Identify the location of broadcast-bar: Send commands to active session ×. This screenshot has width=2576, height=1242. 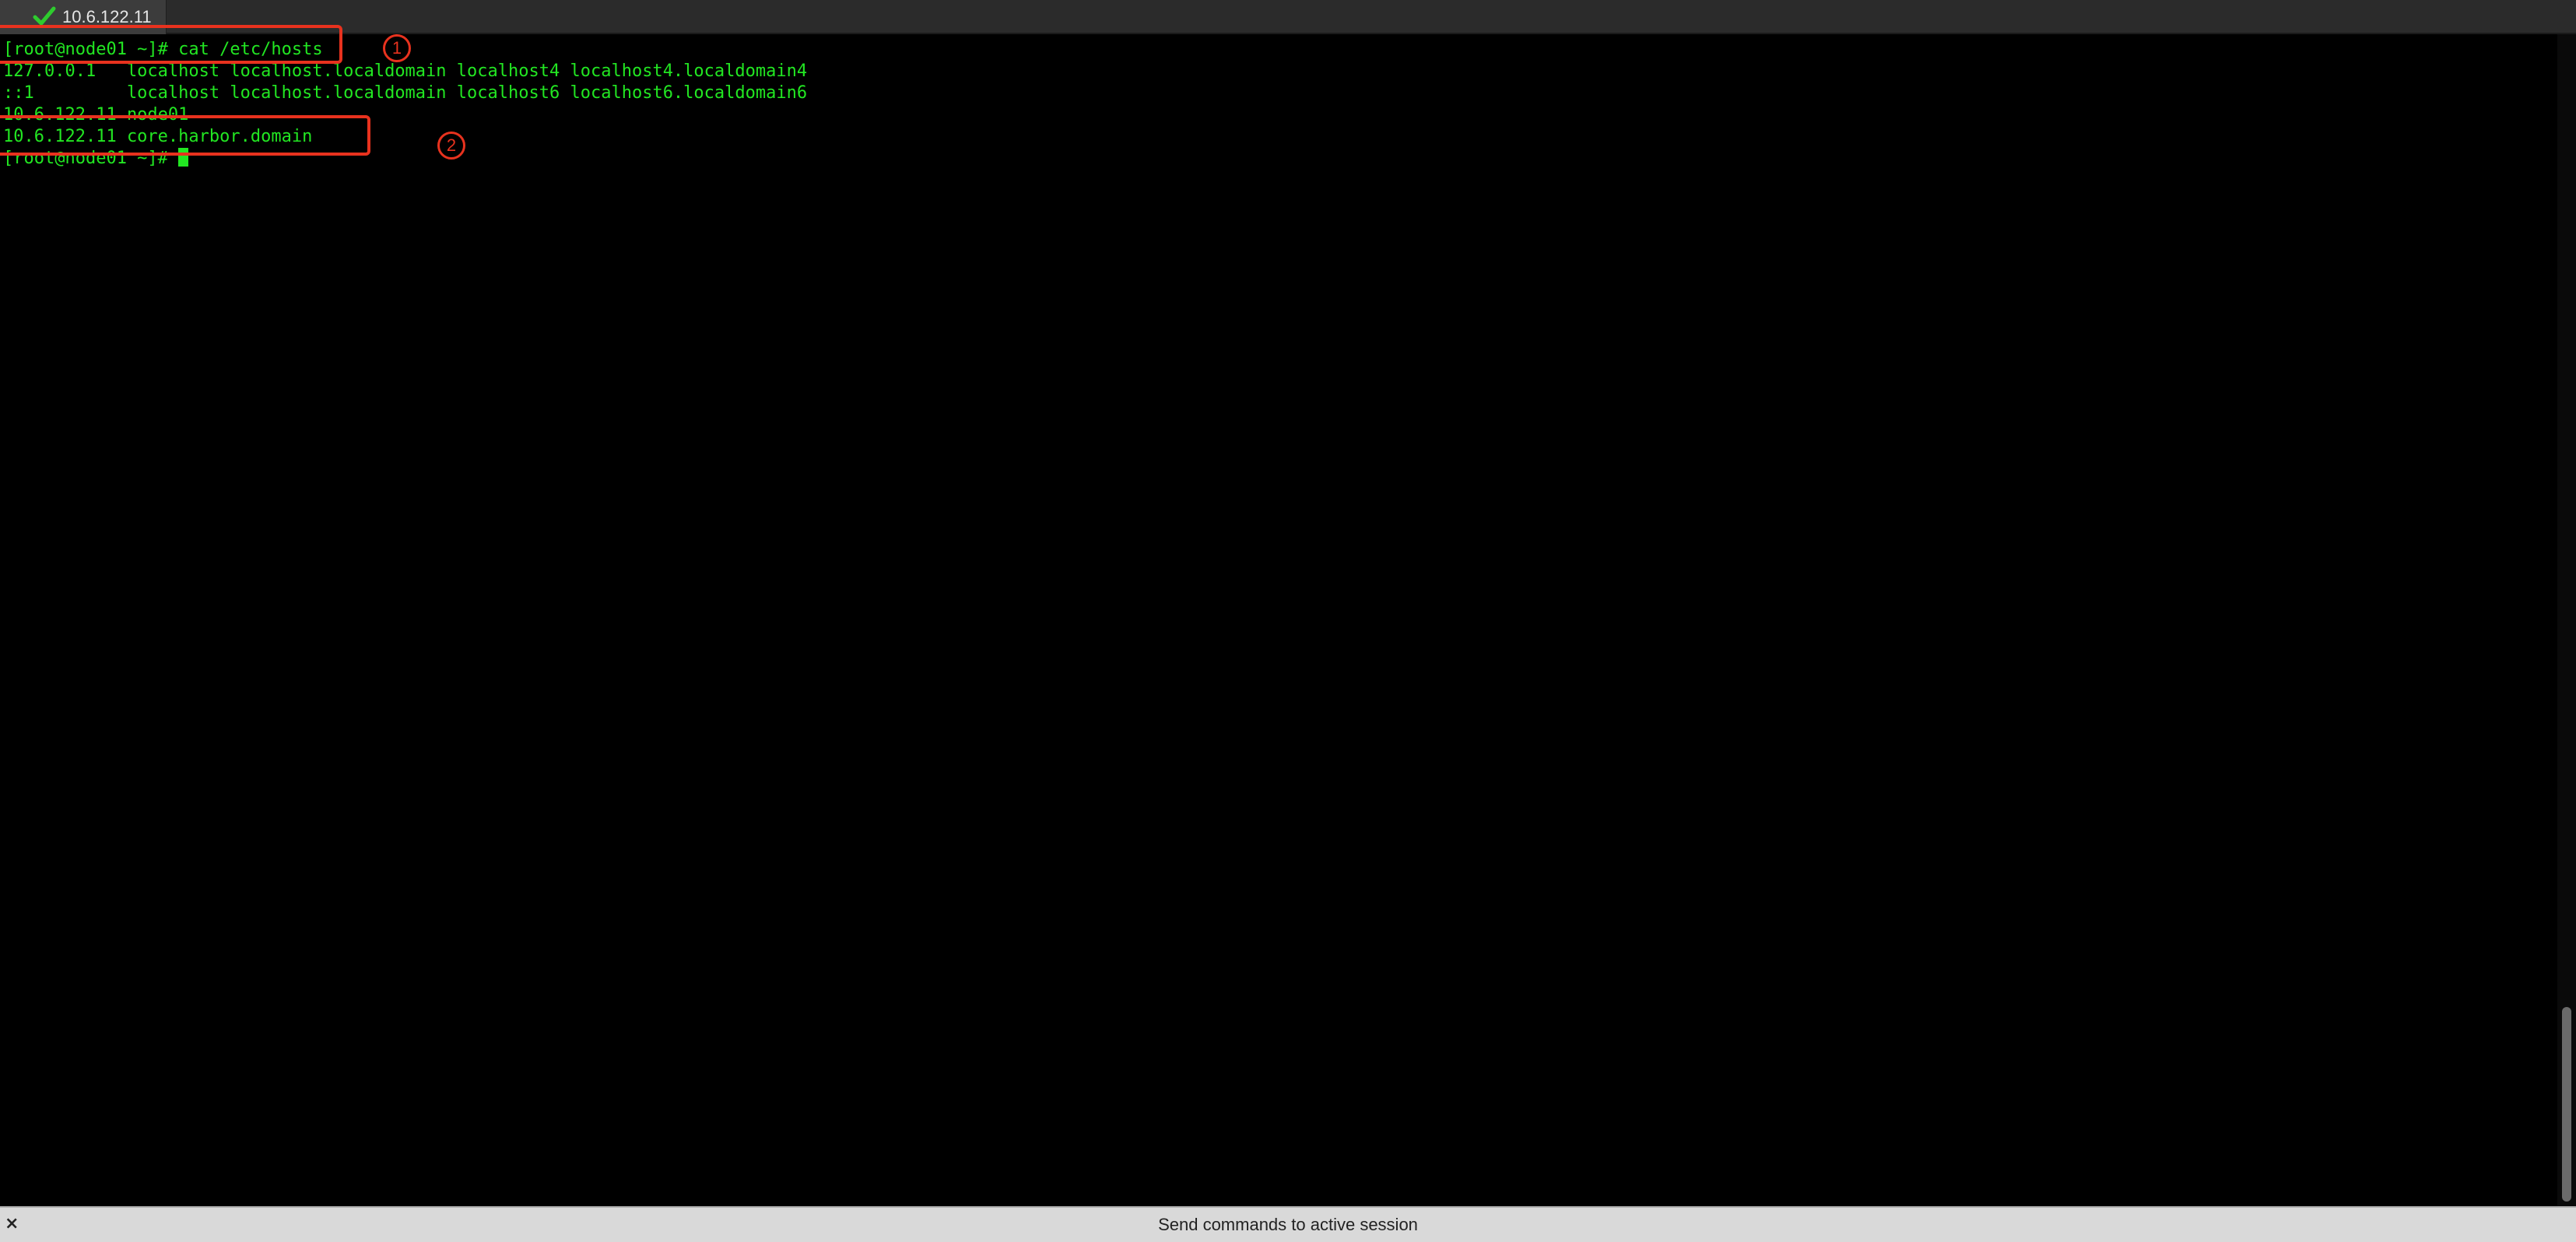
(1288, 1224).